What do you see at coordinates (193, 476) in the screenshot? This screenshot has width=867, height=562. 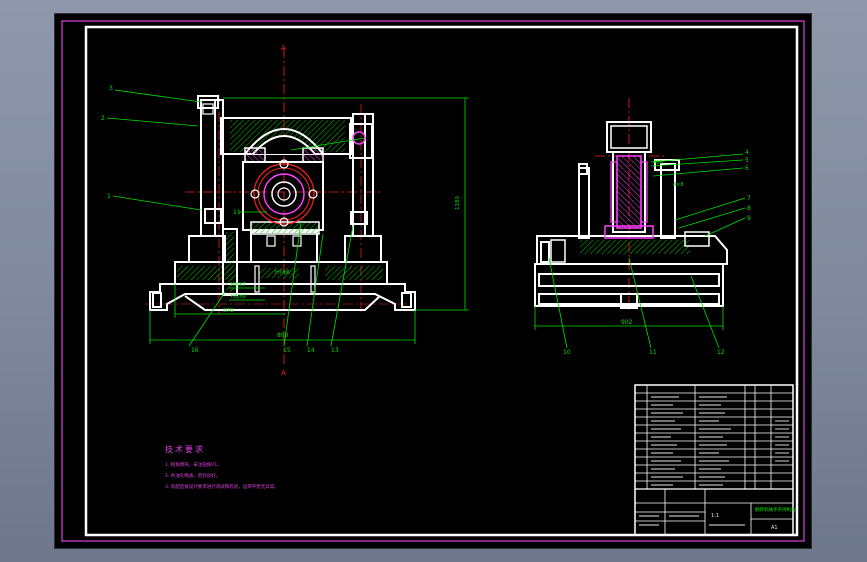 I see `technical-note: 2. 各油孔畅通，密封良好。` at bounding box center [193, 476].